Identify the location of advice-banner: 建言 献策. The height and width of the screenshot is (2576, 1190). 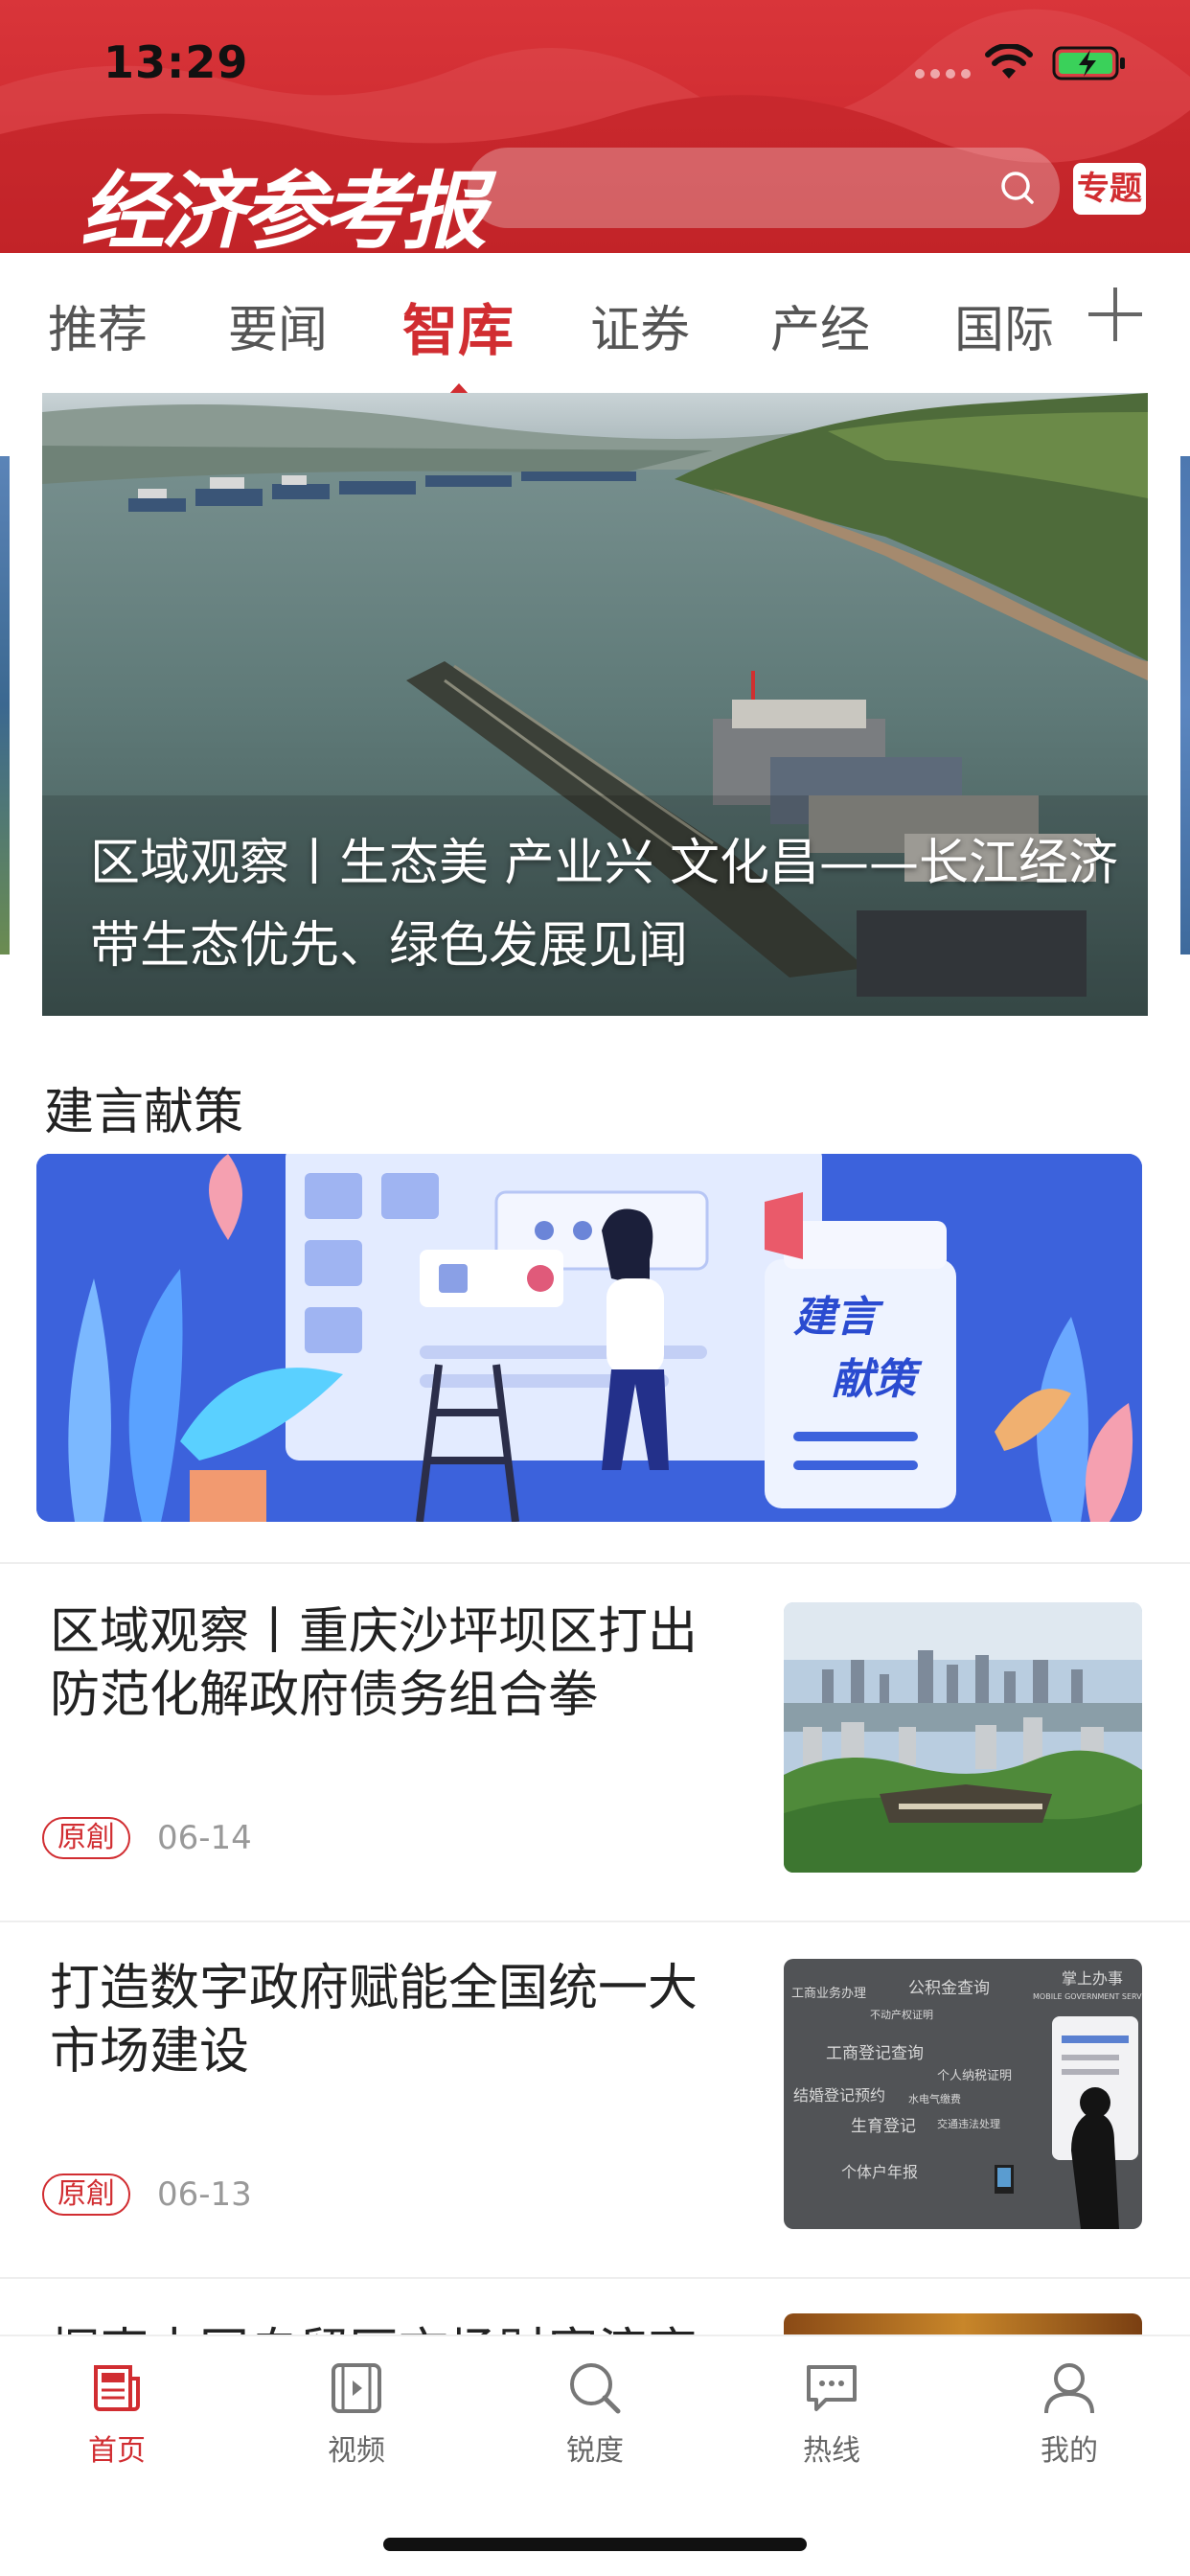
(589, 1338).